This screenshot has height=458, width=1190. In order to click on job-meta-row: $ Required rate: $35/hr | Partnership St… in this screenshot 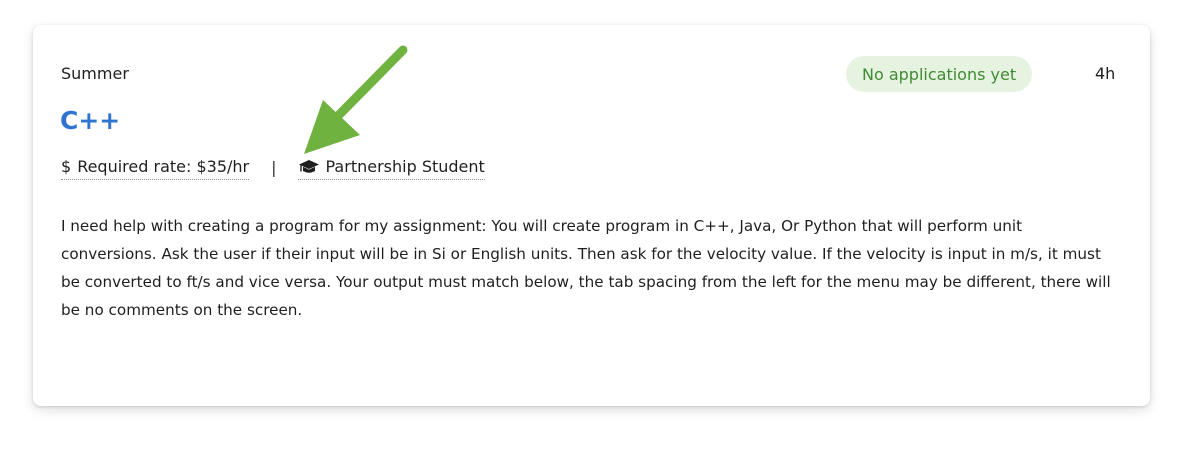, I will do `click(273, 168)`.